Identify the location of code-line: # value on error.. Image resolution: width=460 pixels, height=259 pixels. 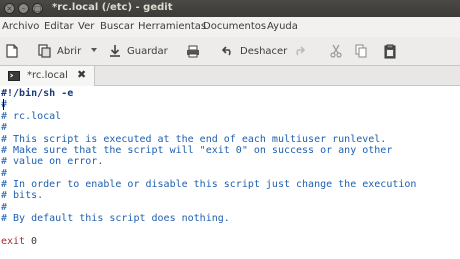
(52, 161).